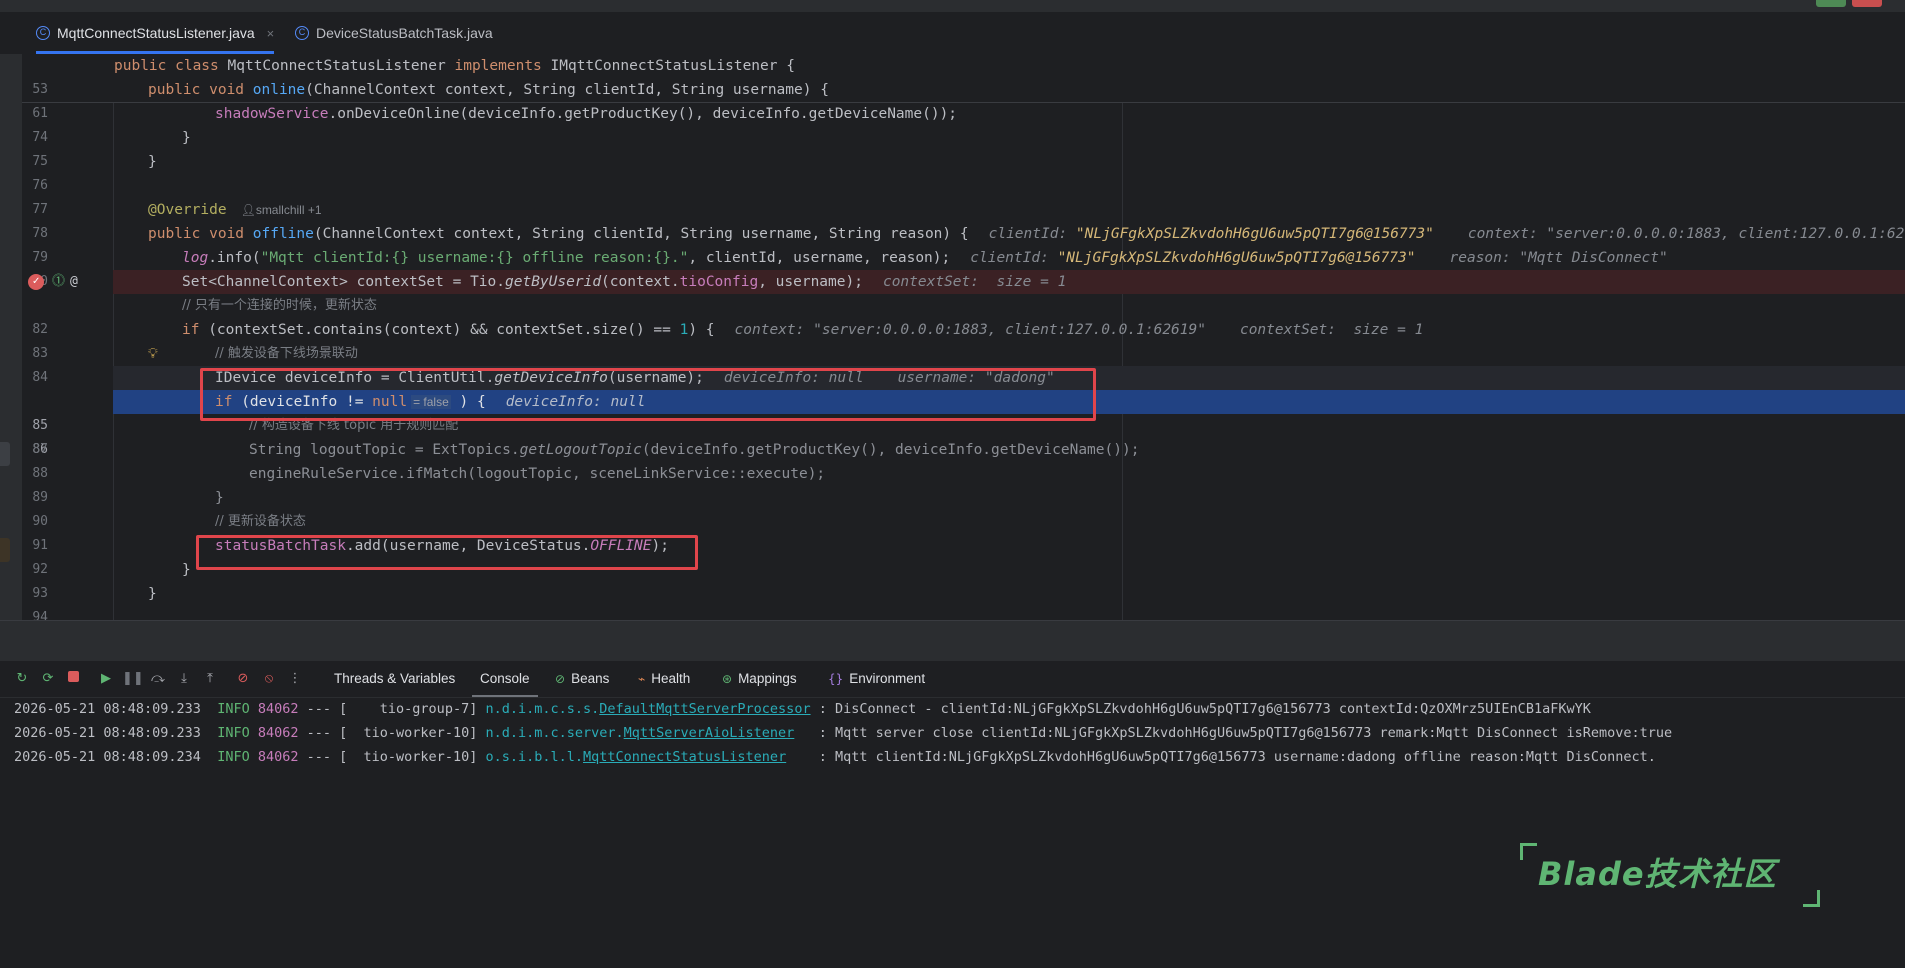 The height and width of the screenshot is (968, 1905). I want to click on rerun-debug-icon: ⟳, so click(48, 679).